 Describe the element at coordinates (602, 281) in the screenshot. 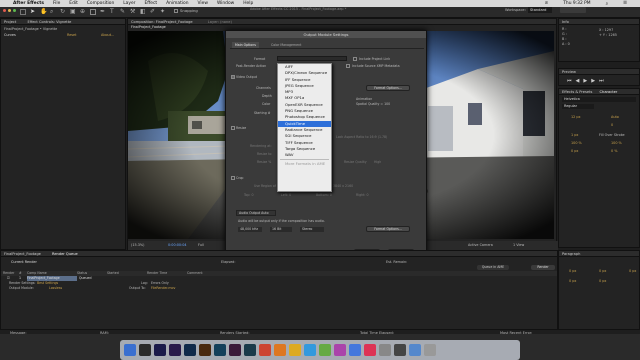

I see `space-after-value: 0 px` at that location.